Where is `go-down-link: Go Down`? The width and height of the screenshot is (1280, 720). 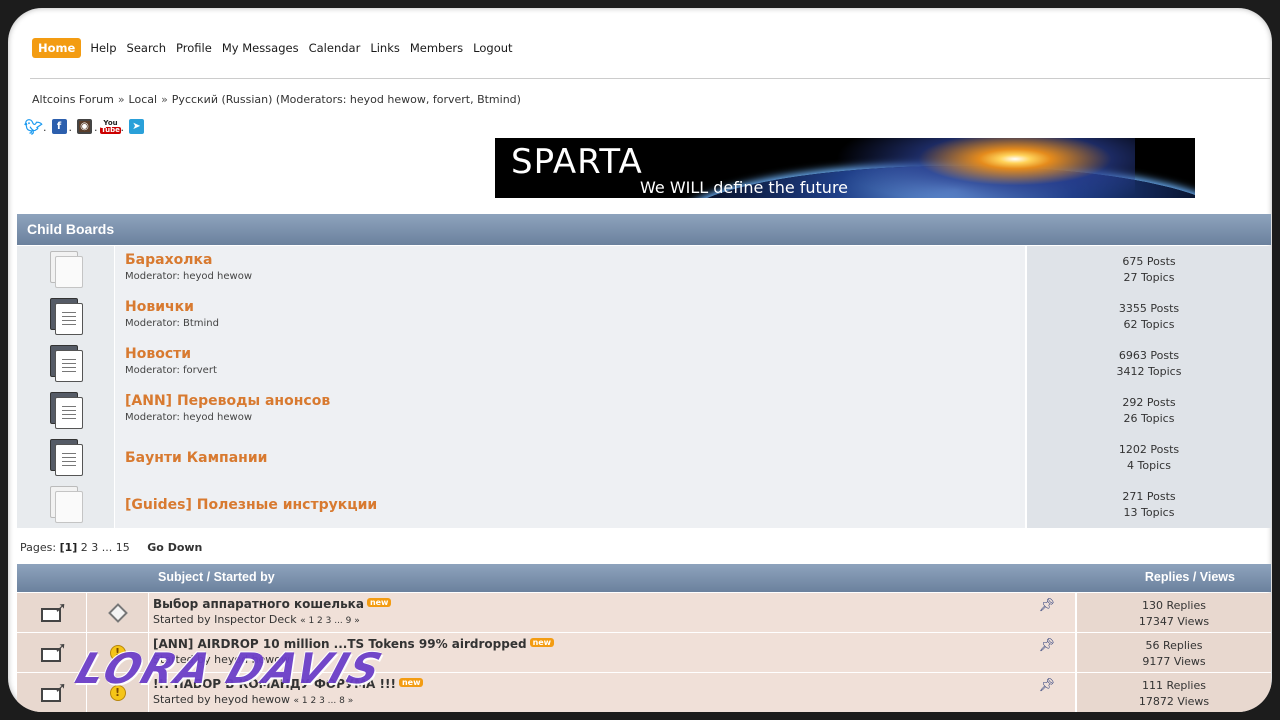 go-down-link: Go Down is located at coordinates (174, 547).